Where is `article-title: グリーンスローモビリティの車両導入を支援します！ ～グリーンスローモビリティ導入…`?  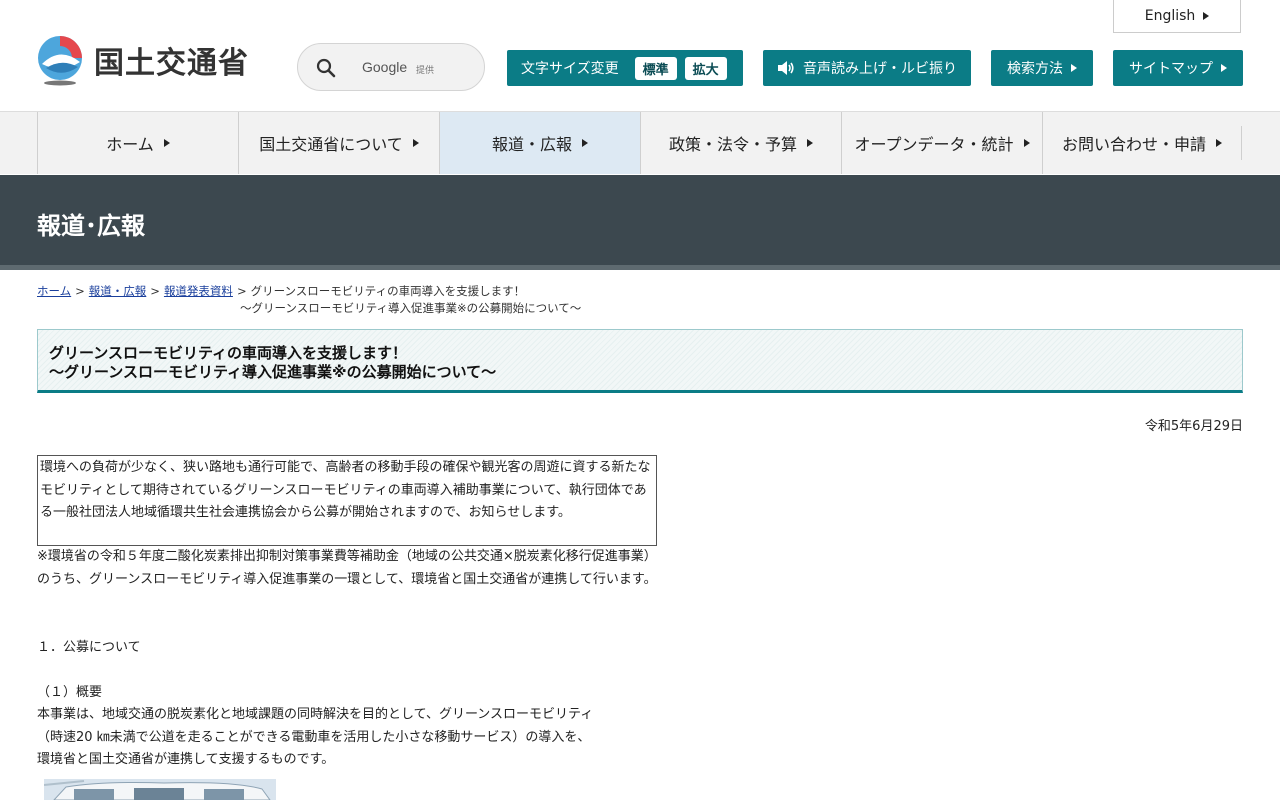
article-title: グリーンスローモビリティの車両導入を支援します！ ～グリーンスローモビリティ導入… is located at coordinates (272, 363).